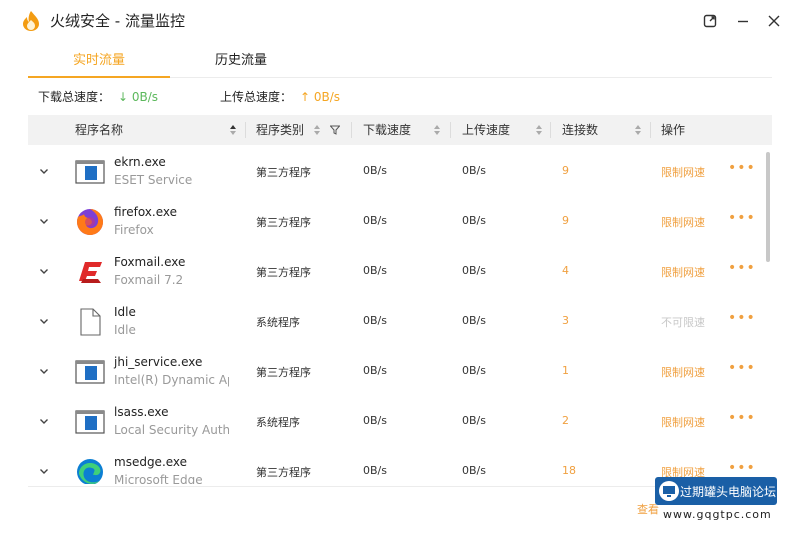 The width and height of the screenshot is (800, 533). What do you see at coordinates (31, 21) in the screenshot?
I see `huorong-flame-icon` at bounding box center [31, 21].